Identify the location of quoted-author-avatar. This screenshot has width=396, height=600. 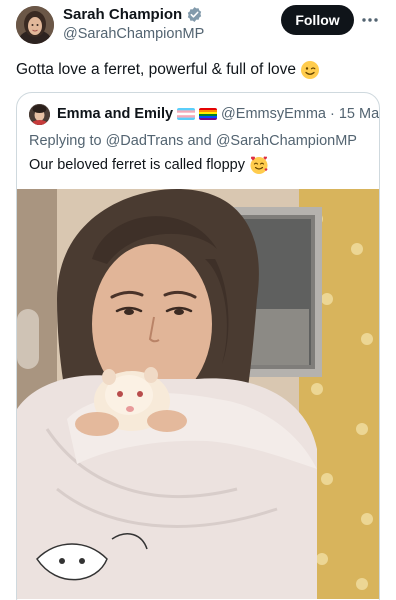
(39, 114).